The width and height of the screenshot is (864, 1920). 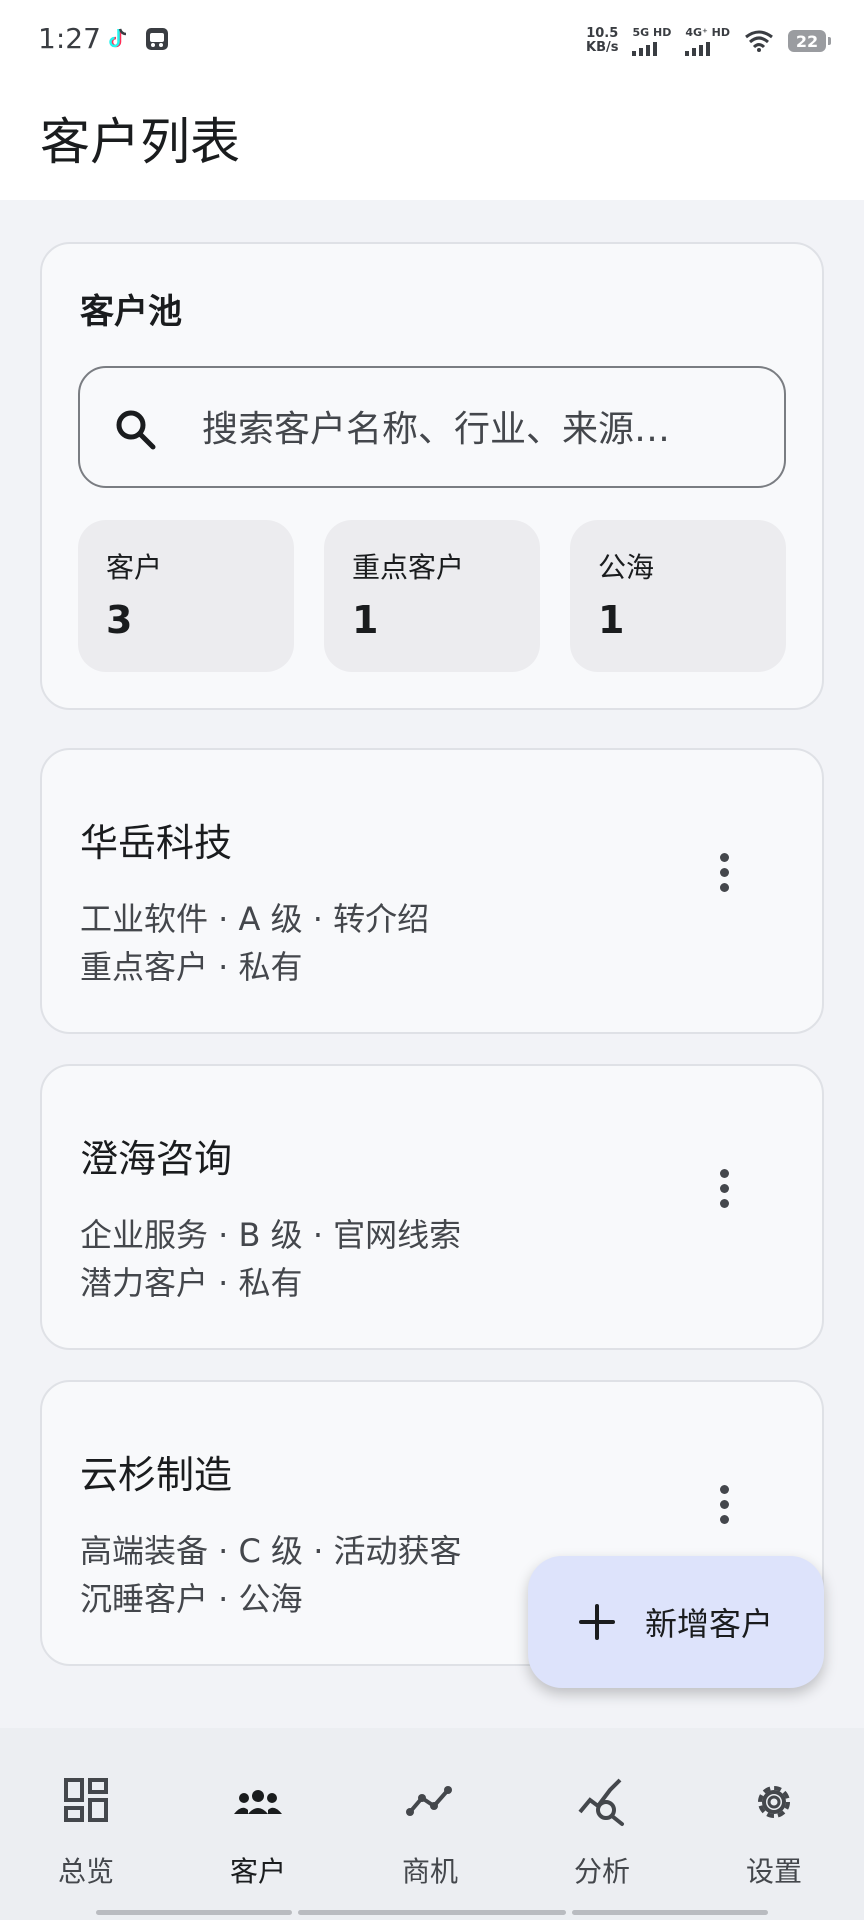 What do you see at coordinates (809, 41) in the screenshot?
I see `battery-icon: 22` at bounding box center [809, 41].